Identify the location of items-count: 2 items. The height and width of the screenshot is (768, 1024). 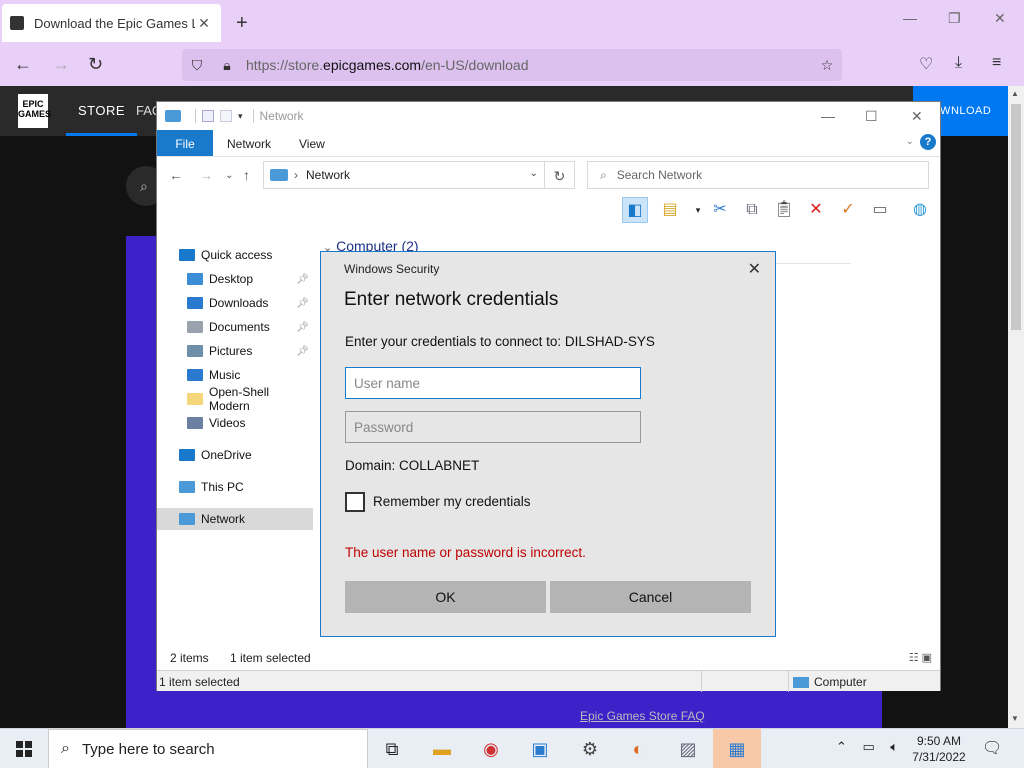
(189, 658).